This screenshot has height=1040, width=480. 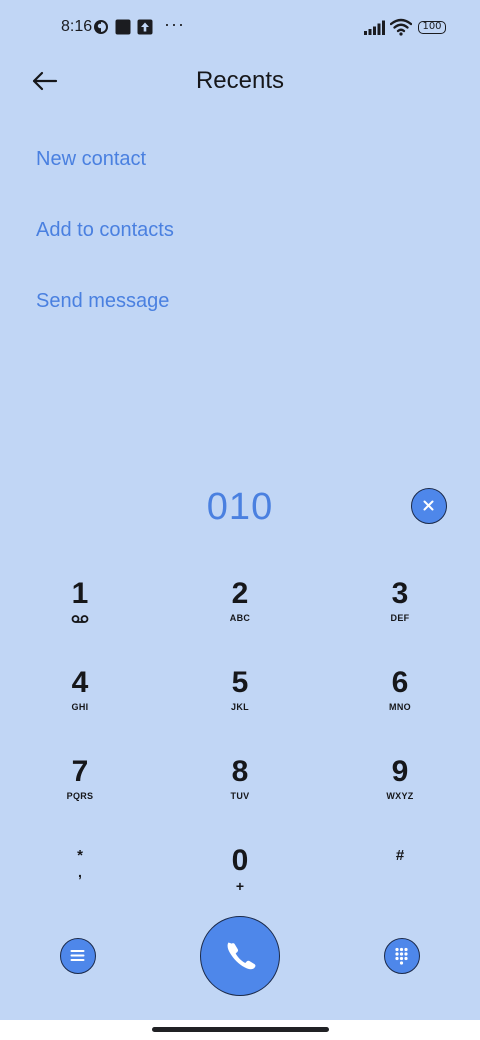 I want to click on key-digit: 6, so click(x=400, y=682).